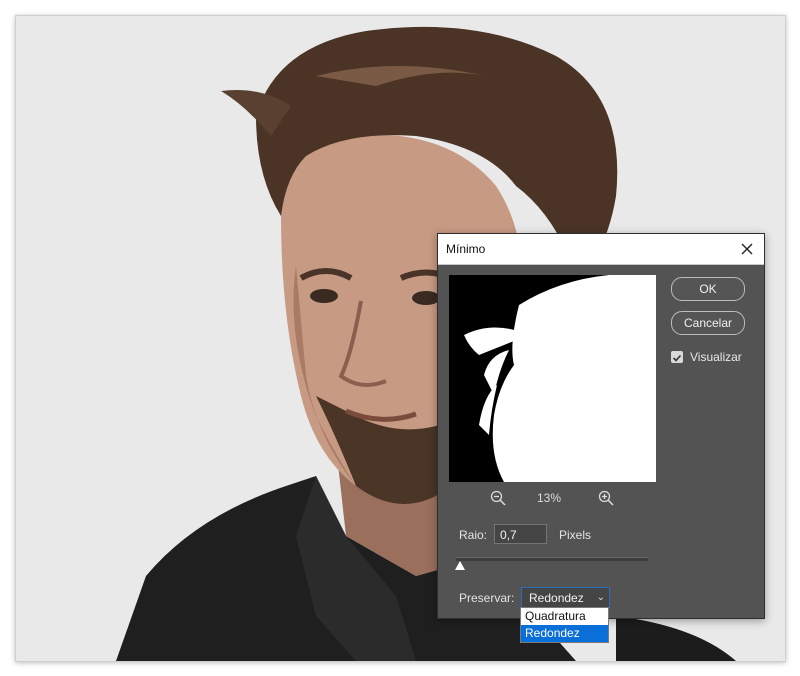 The image size is (800, 676). Describe the element at coordinates (466, 249) in the screenshot. I see `dialog-title: Mínimo` at that location.